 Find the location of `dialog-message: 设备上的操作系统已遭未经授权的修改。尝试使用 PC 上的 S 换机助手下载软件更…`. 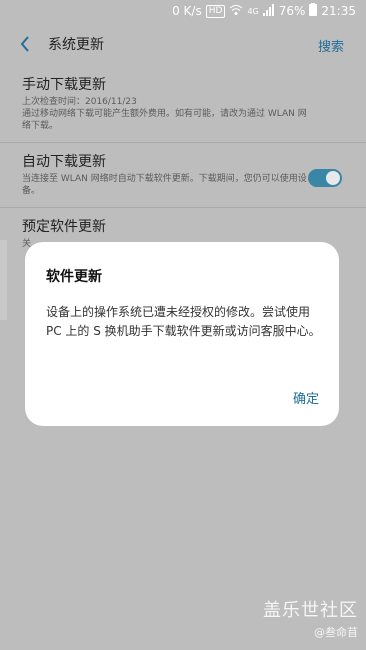

dialog-message: 设备上的操作系统已遭未经授权的修改。尝试使用 PC 上的 S 换机助手下载软件更… is located at coordinates (183, 321).